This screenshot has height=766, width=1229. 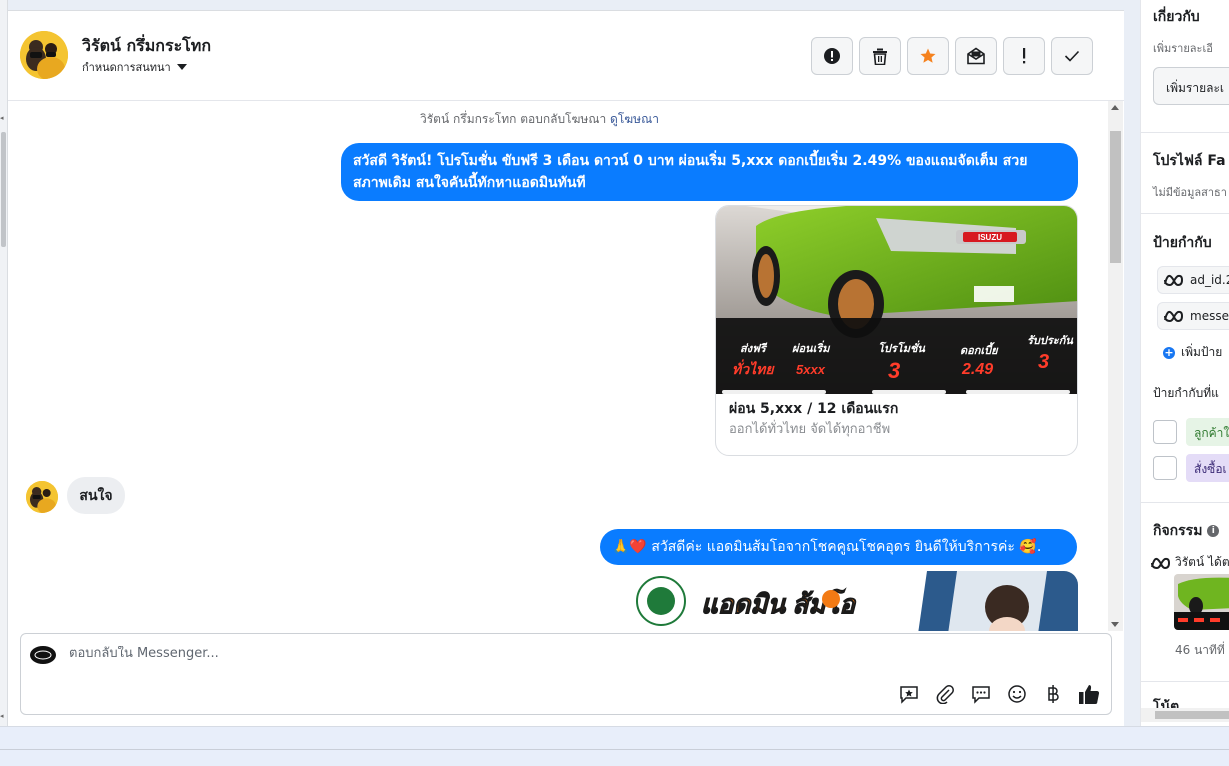 I want to click on facebook-profile-title: โปรไฟล์ Fa, so click(x=1189, y=161).